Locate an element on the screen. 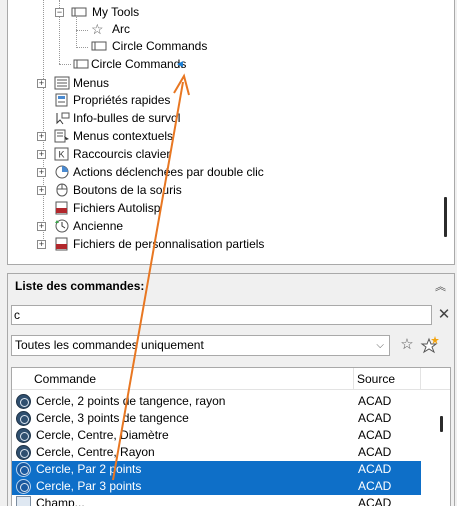  command-name: Cercle, Par 3 points is located at coordinates (89, 486).